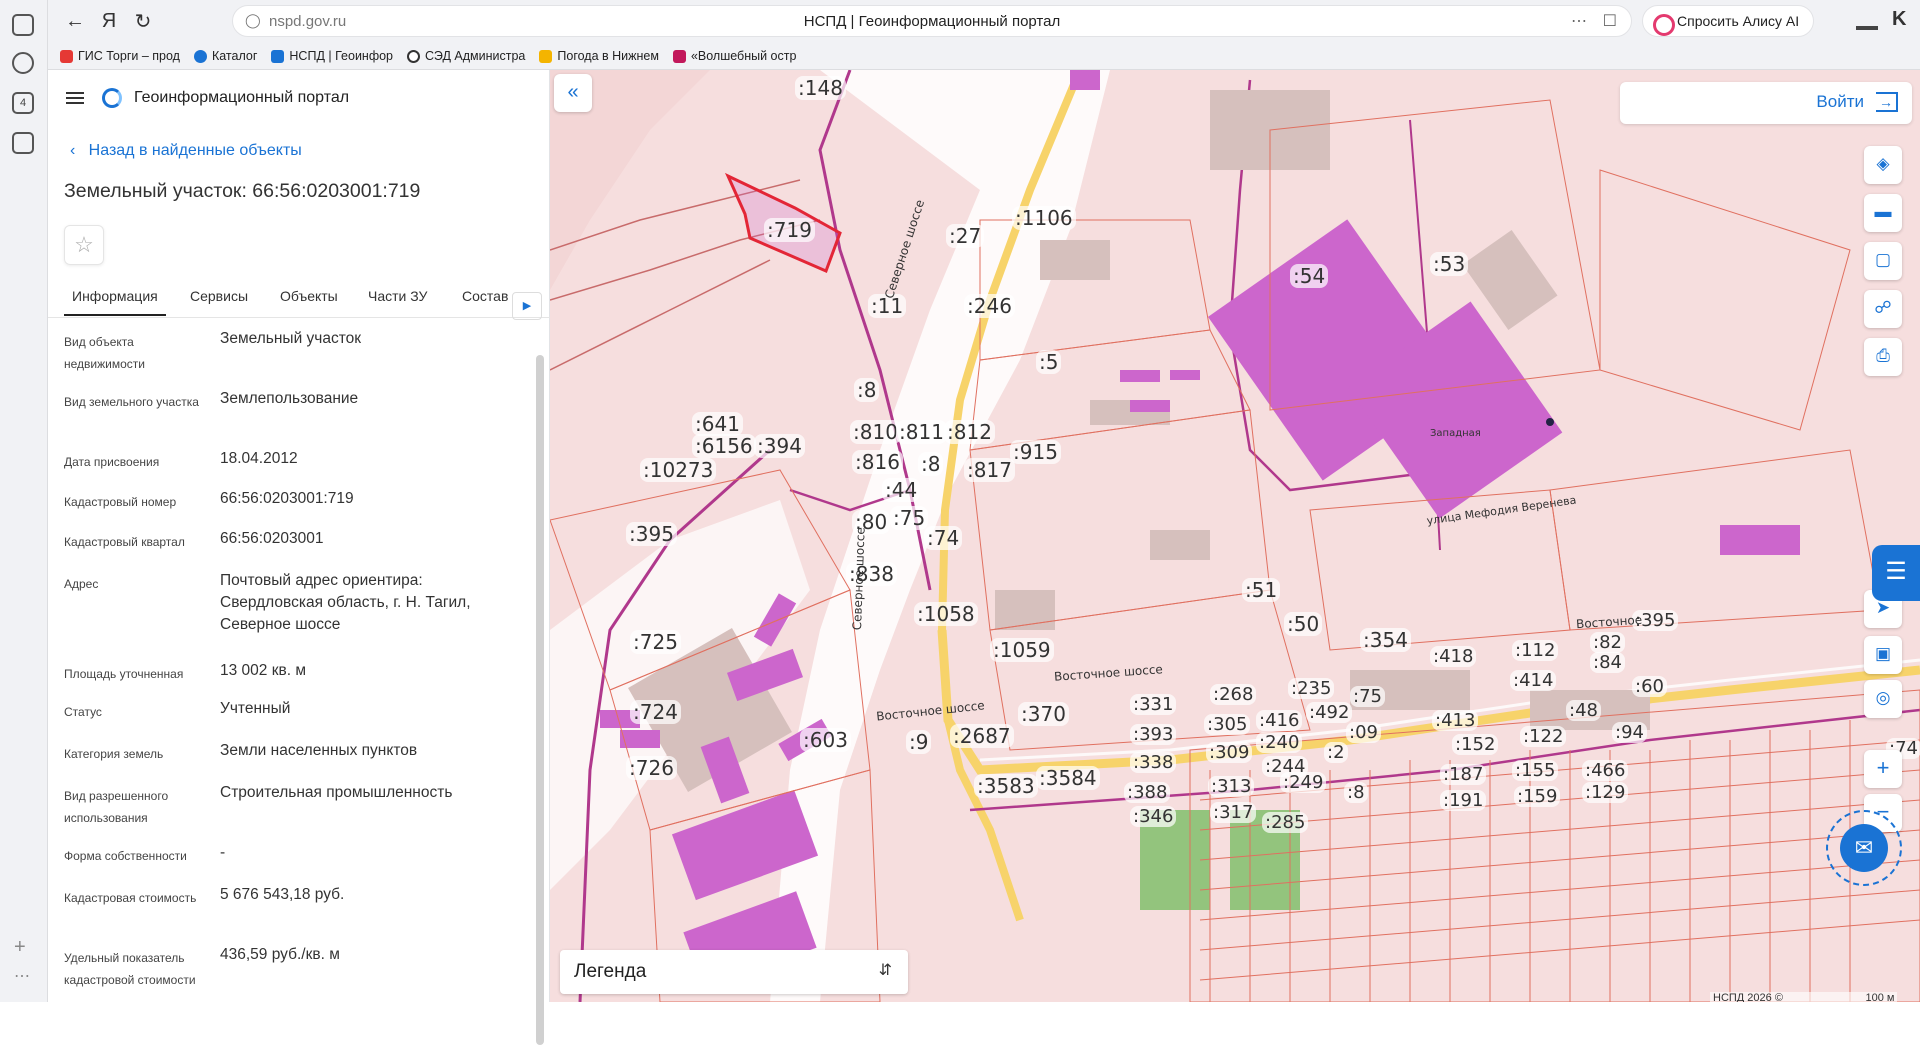 The height and width of the screenshot is (1045, 1920). Describe the element at coordinates (1261, 590) in the screenshot. I see `parcel-label: :51` at that location.